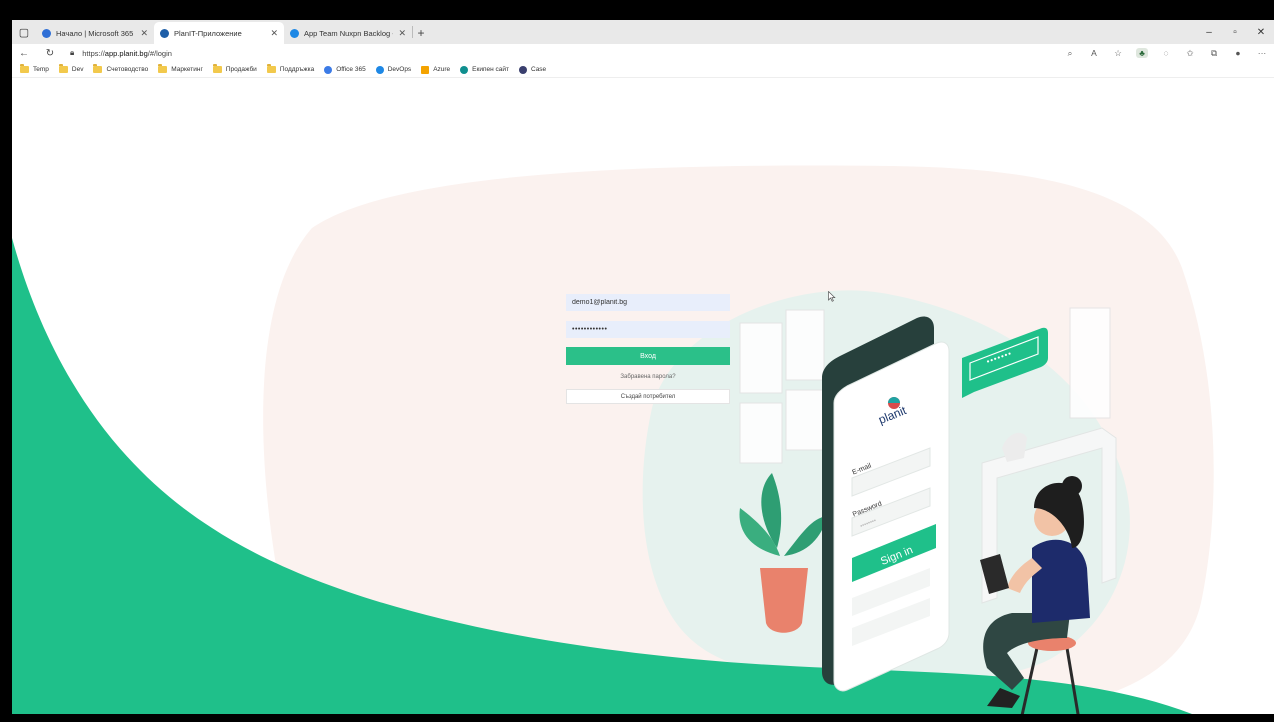 This screenshot has height=722, width=1274. Describe the element at coordinates (1118, 53) in the screenshot. I see `favorite-add-icon: ☆` at that location.